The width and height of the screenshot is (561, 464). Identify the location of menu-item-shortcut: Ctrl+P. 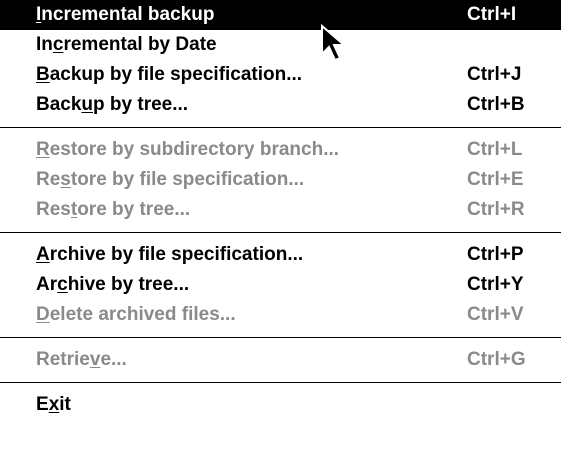
(495, 254).